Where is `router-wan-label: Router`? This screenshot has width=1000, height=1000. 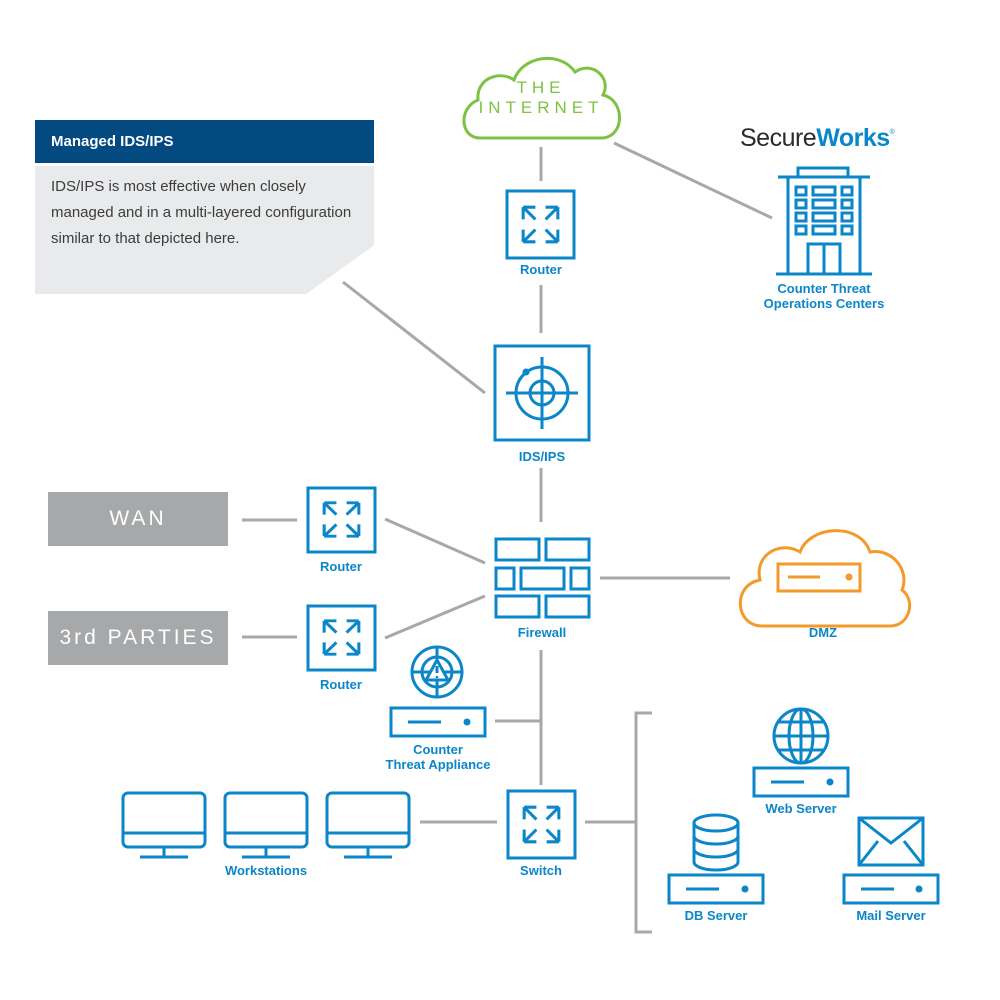
router-wan-label: Router is located at coordinates (341, 566).